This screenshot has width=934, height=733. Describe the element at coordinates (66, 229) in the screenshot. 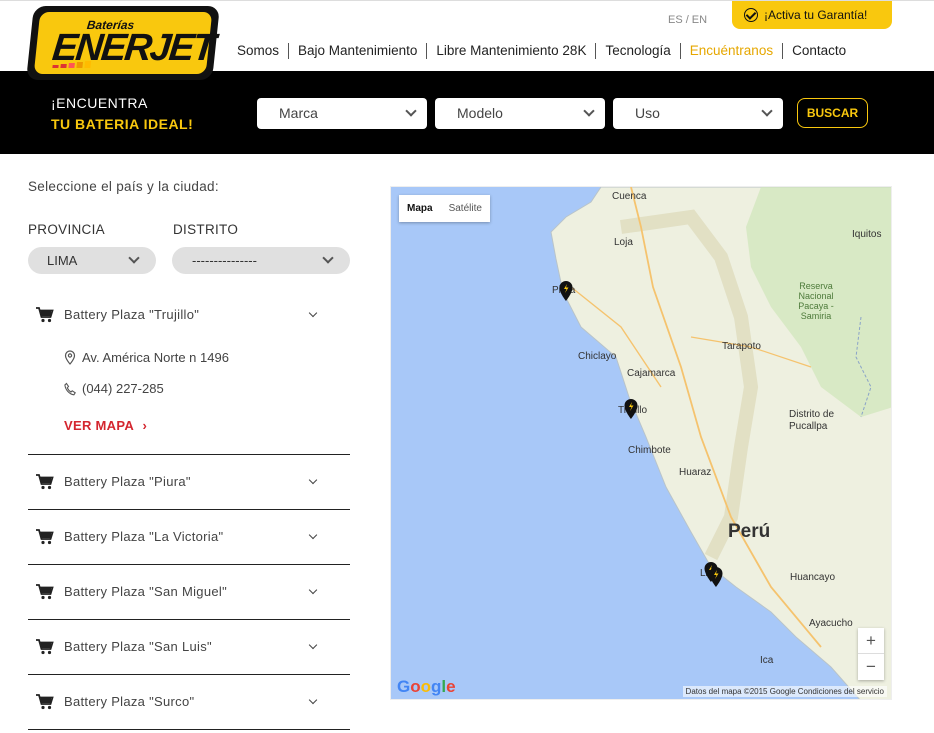

I see `provincia-label: PROVINCIA` at that location.